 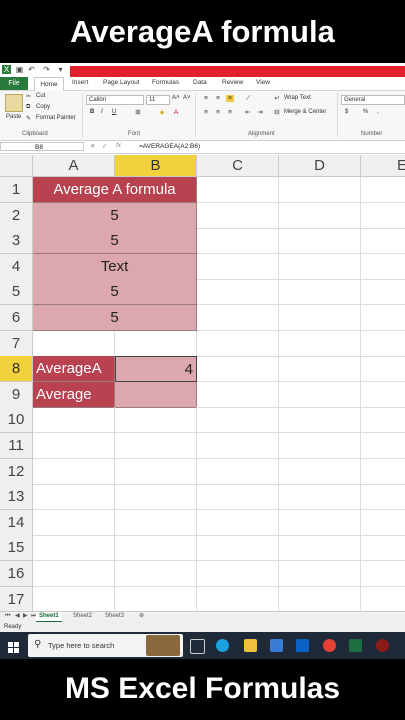 I want to click on comma-button: ,, so click(x=378, y=112).